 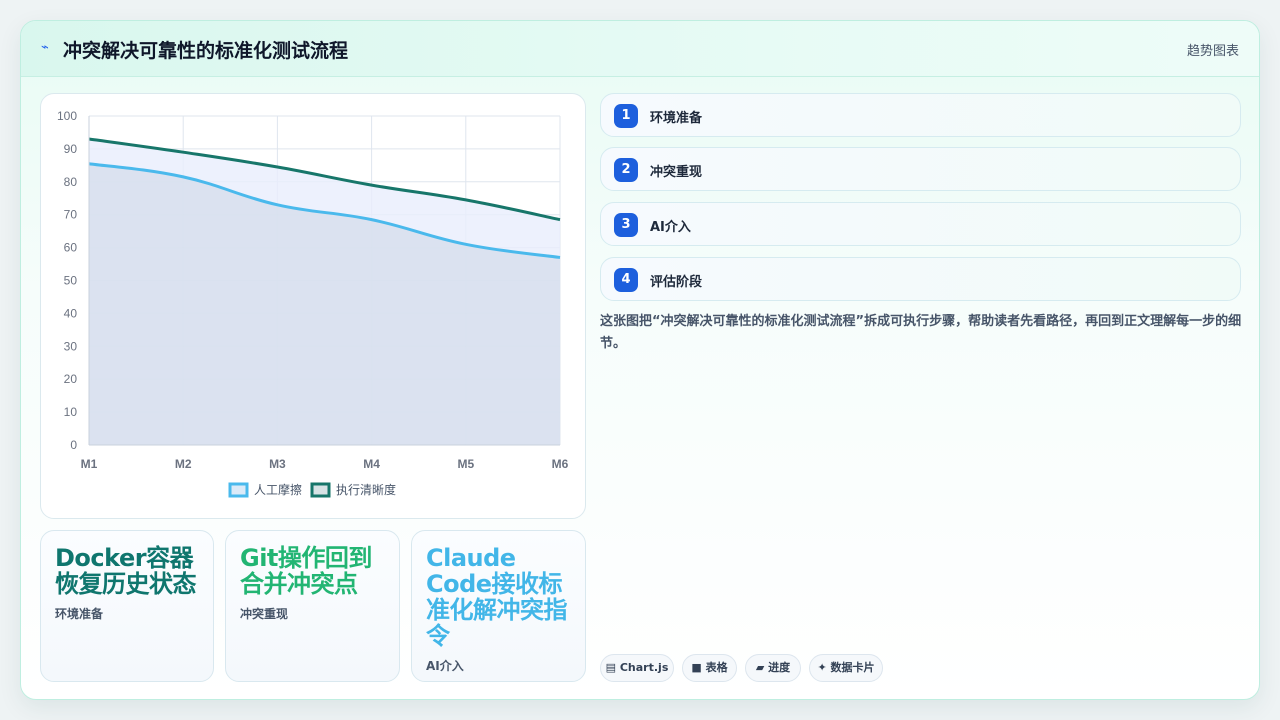 I want to click on chip-progress: ▰ 进度, so click(x=773, y=668).